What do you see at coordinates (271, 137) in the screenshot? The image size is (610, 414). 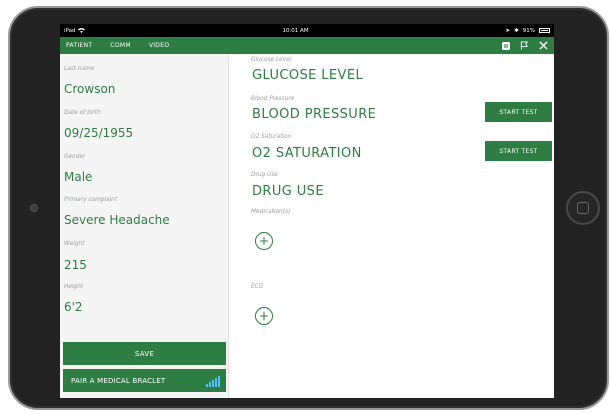 I see `o2-label: O2 Saturation` at bounding box center [271, 137].